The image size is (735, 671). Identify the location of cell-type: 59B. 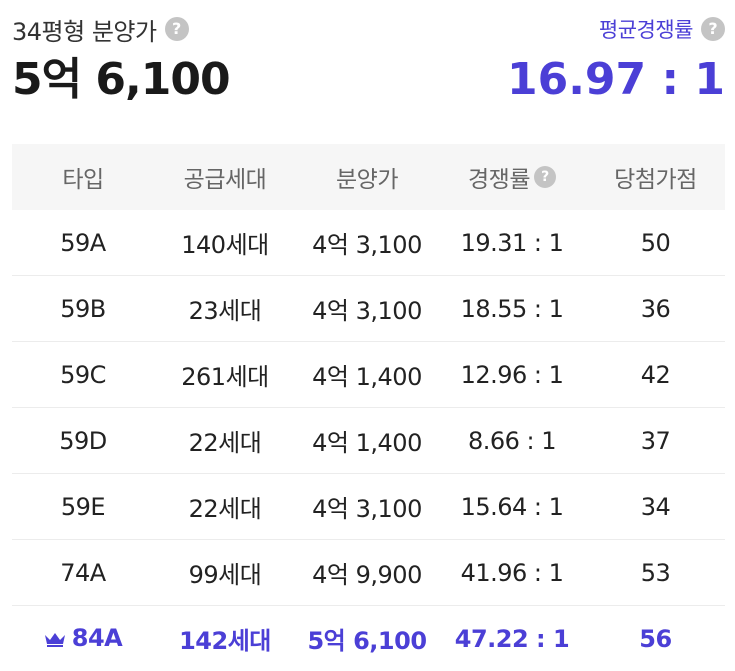
(83, 309).